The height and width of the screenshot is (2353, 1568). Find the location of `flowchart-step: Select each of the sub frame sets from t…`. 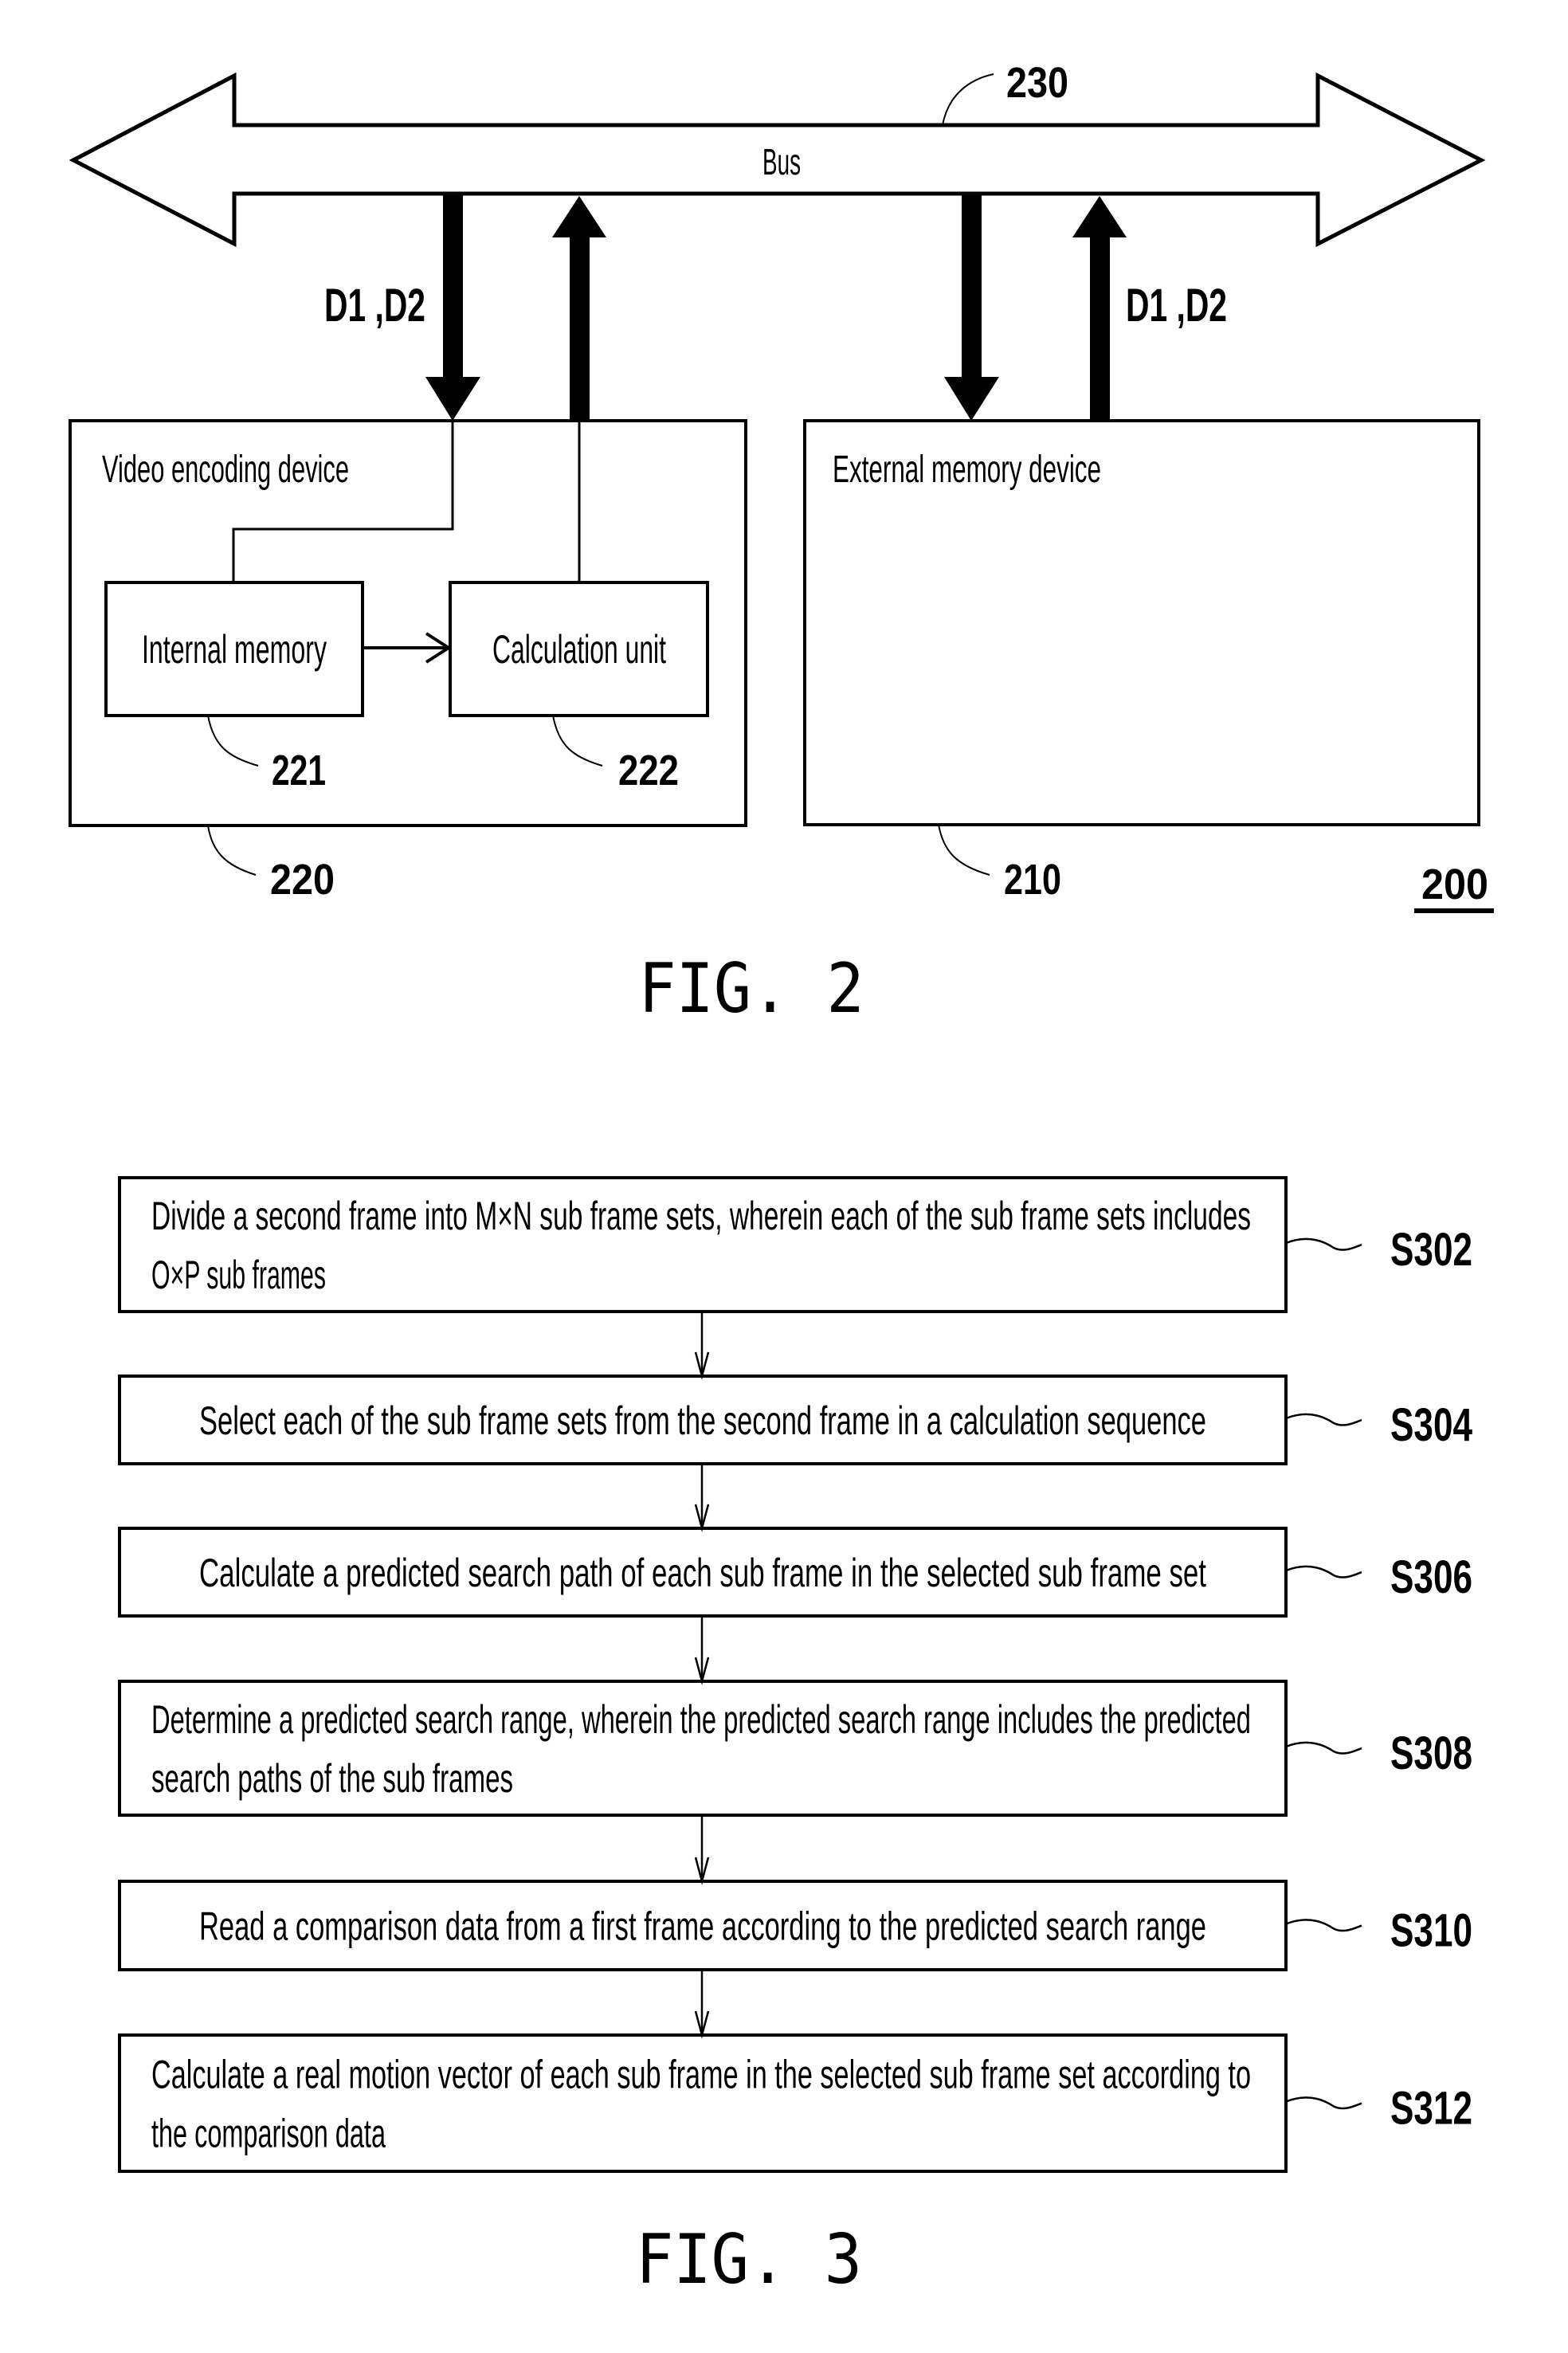

flowchart-step: Select each of the sub frame sets from t… is located at coordinates (795, 1453).